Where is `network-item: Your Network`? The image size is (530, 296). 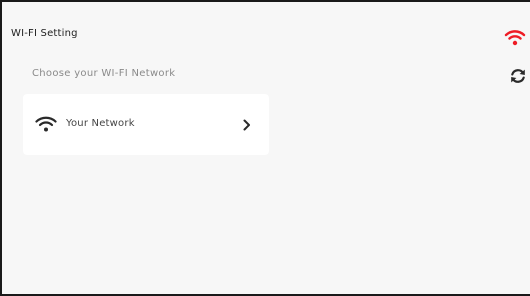 network-item: Your Network is located at coordinates (146, 124).